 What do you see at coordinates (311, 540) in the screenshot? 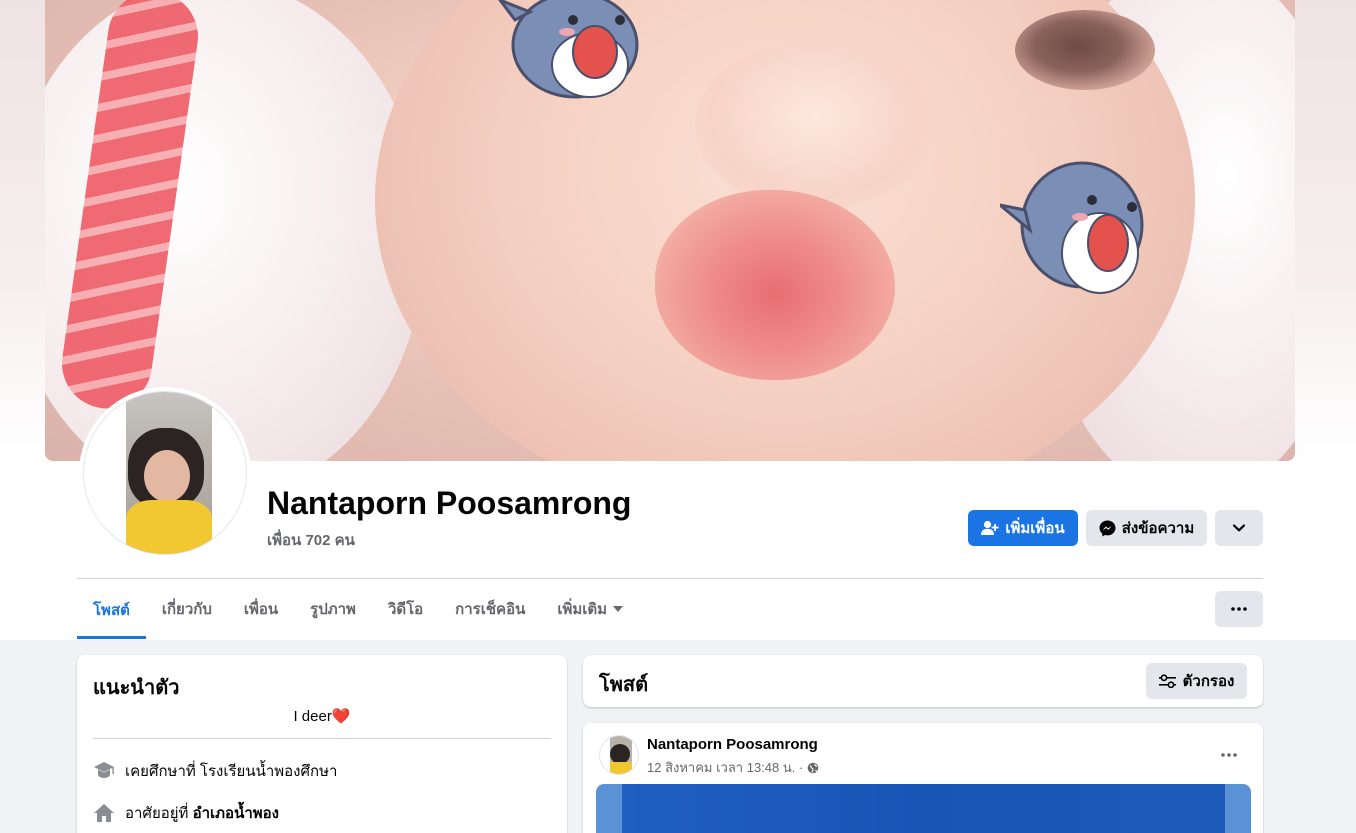
I see `friends-count: เพื่อน 702 คน` at bounding box center [311, 540].